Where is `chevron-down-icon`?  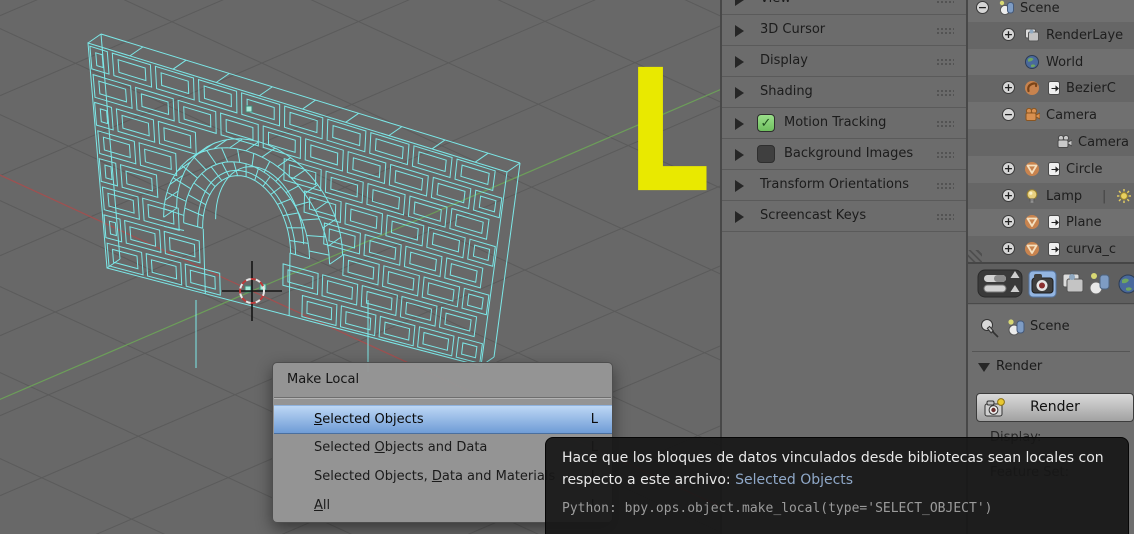
chevron-down-icon is located at coordinates (984, 367).